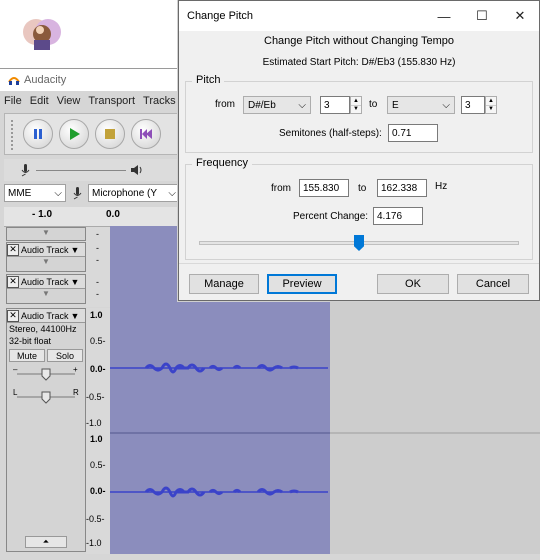  What do you see at coordinates (81, 170) in the screenshot?
I see `recording-volume-slider` at bounding box center [81, 170].